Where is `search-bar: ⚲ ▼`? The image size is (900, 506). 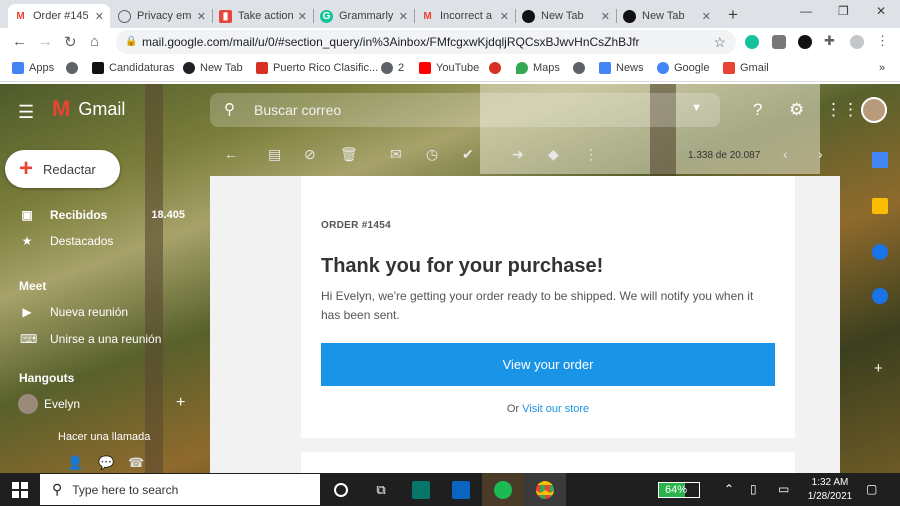
search-bar: ⚲ ▼ is located at coordinates (465, 110).